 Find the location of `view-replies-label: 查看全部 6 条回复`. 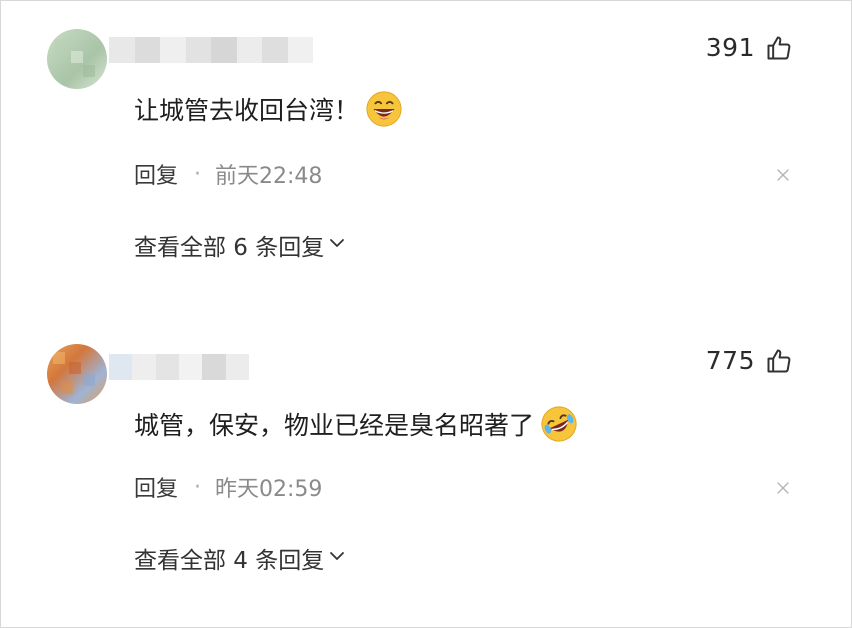

view-replies-label: 查看全部 6 条回复 is located at coordinates (229, 248).